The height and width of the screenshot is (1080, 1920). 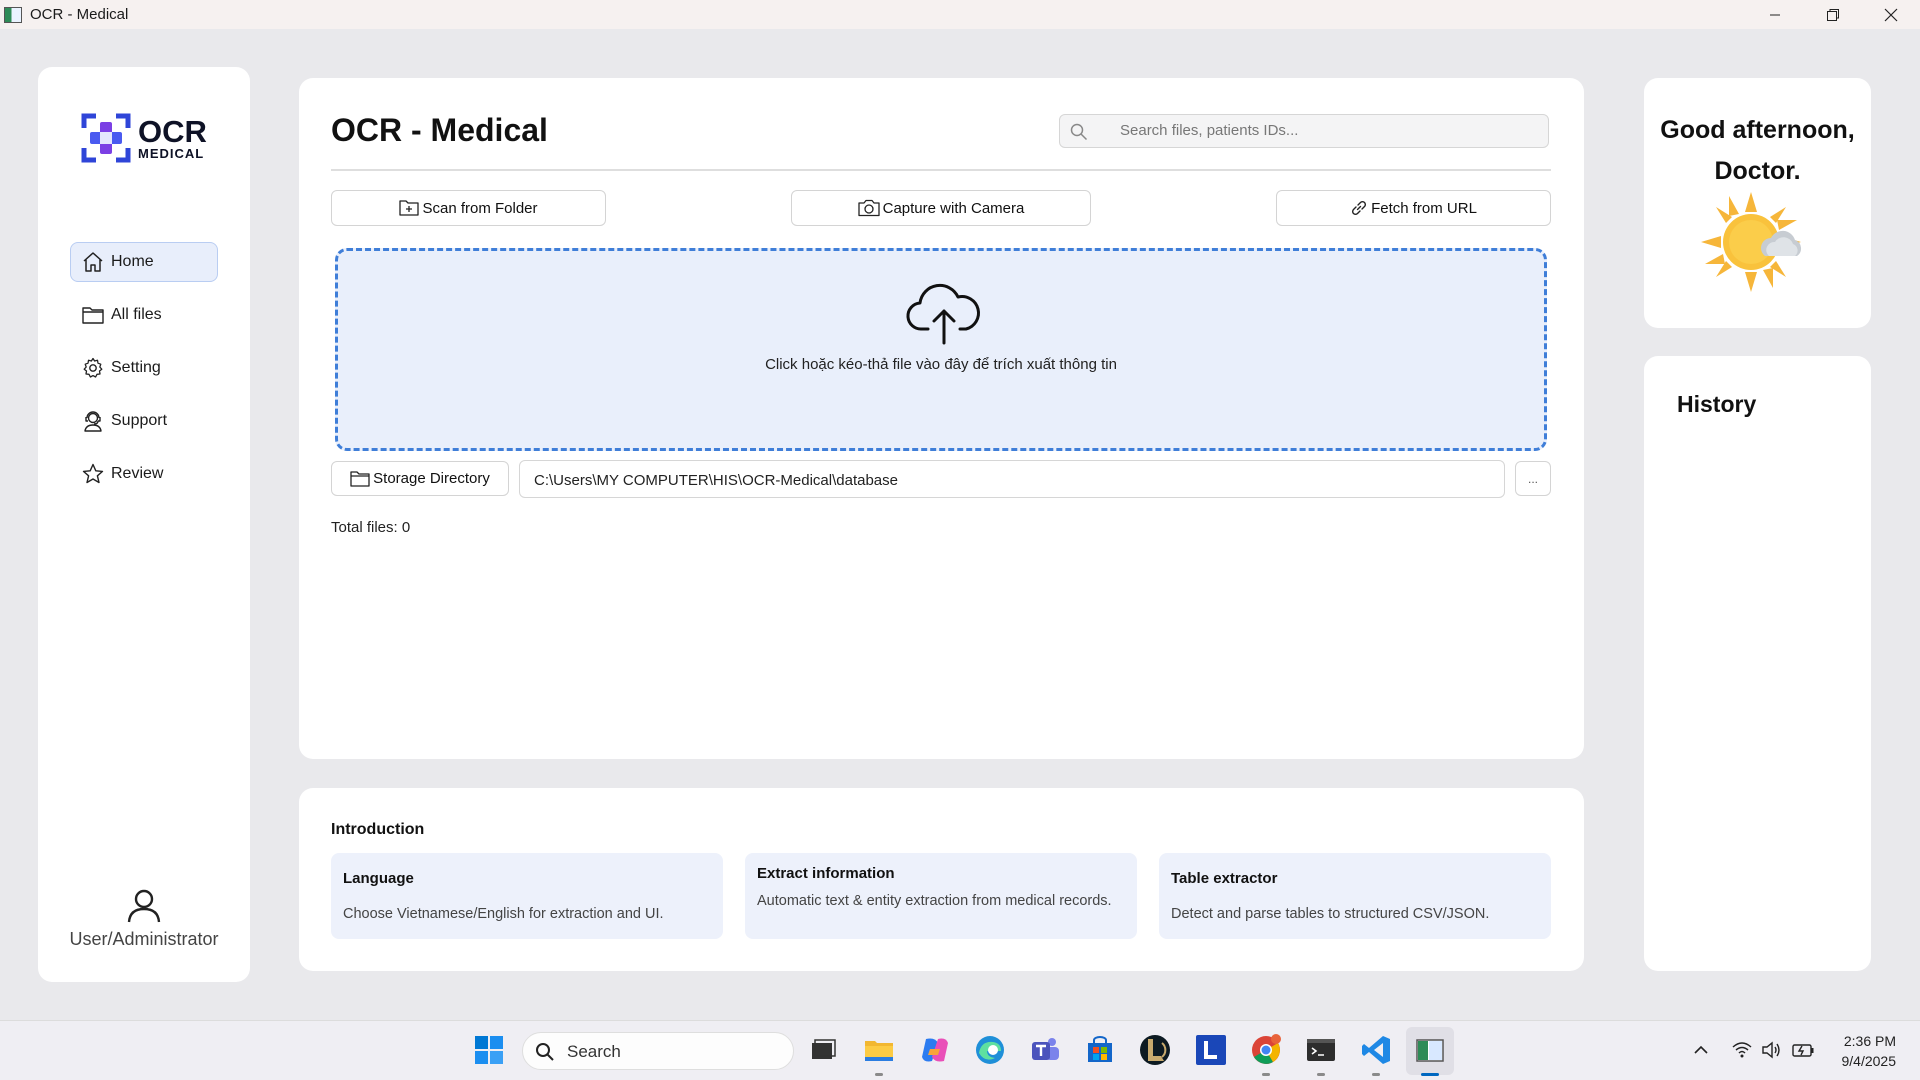 What do you see at coordinates (879, 1050) in the screenshot?
I see `file-explorer-icon` at bounding box center [879, 1050].